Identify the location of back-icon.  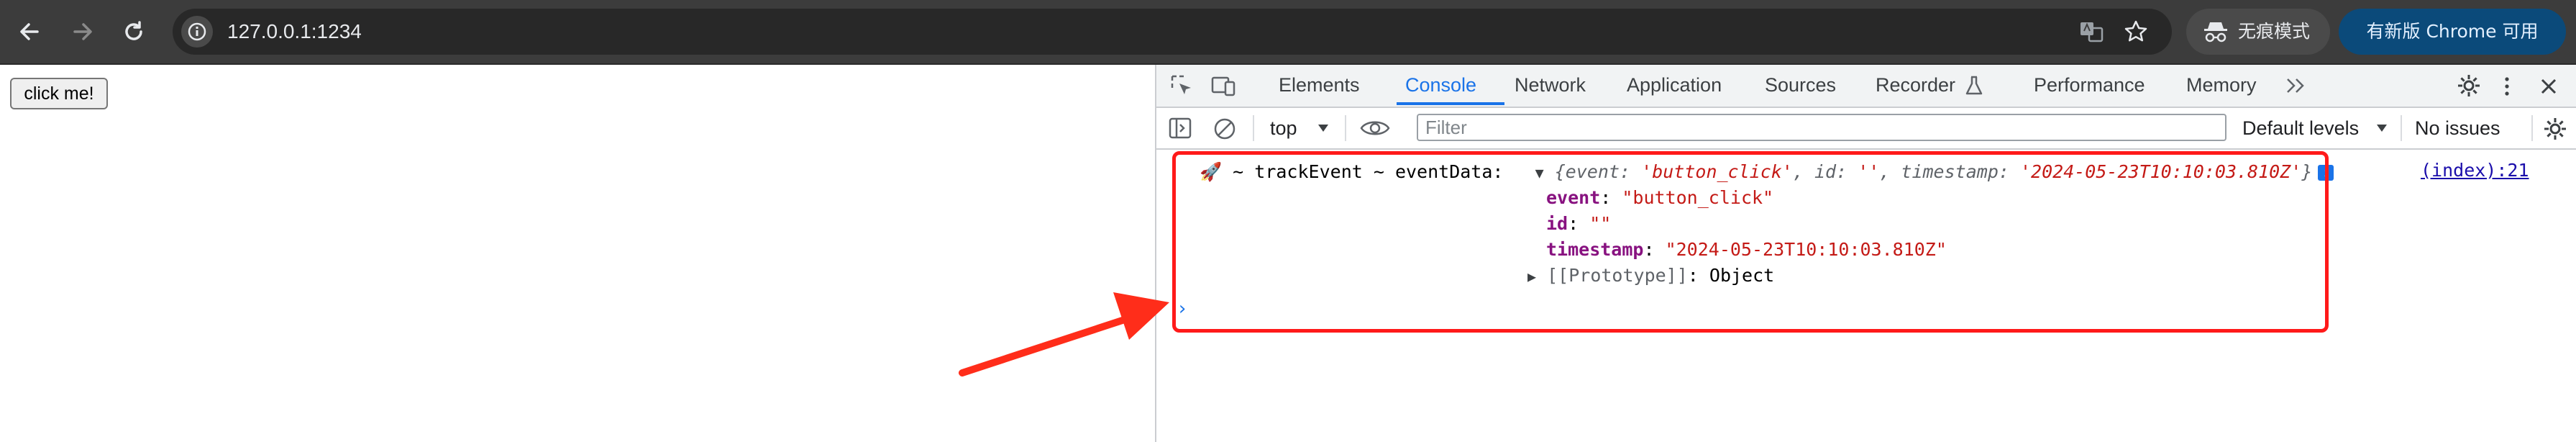
(30, 32).